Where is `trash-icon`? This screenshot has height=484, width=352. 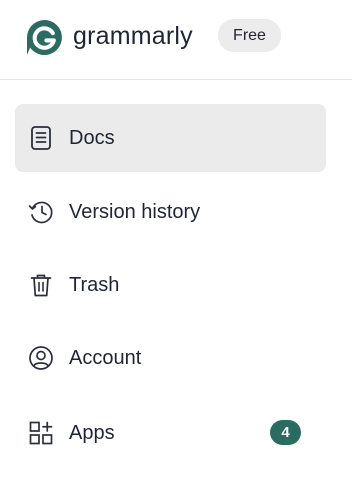 trash-icon is located at coordinates (41, 285).